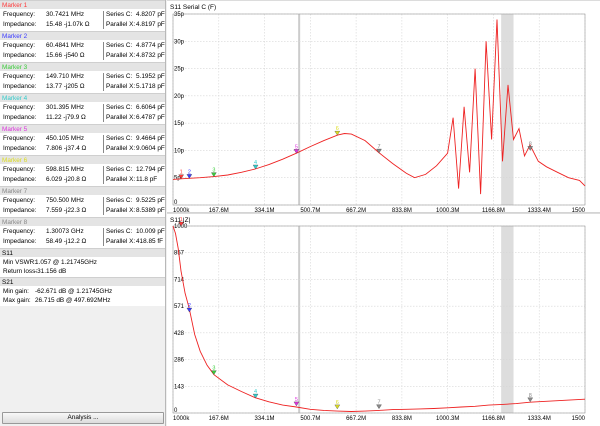 This screenshot has width=600, height=426. I want to click on y-tick-label: 20p, so click(179, 97).